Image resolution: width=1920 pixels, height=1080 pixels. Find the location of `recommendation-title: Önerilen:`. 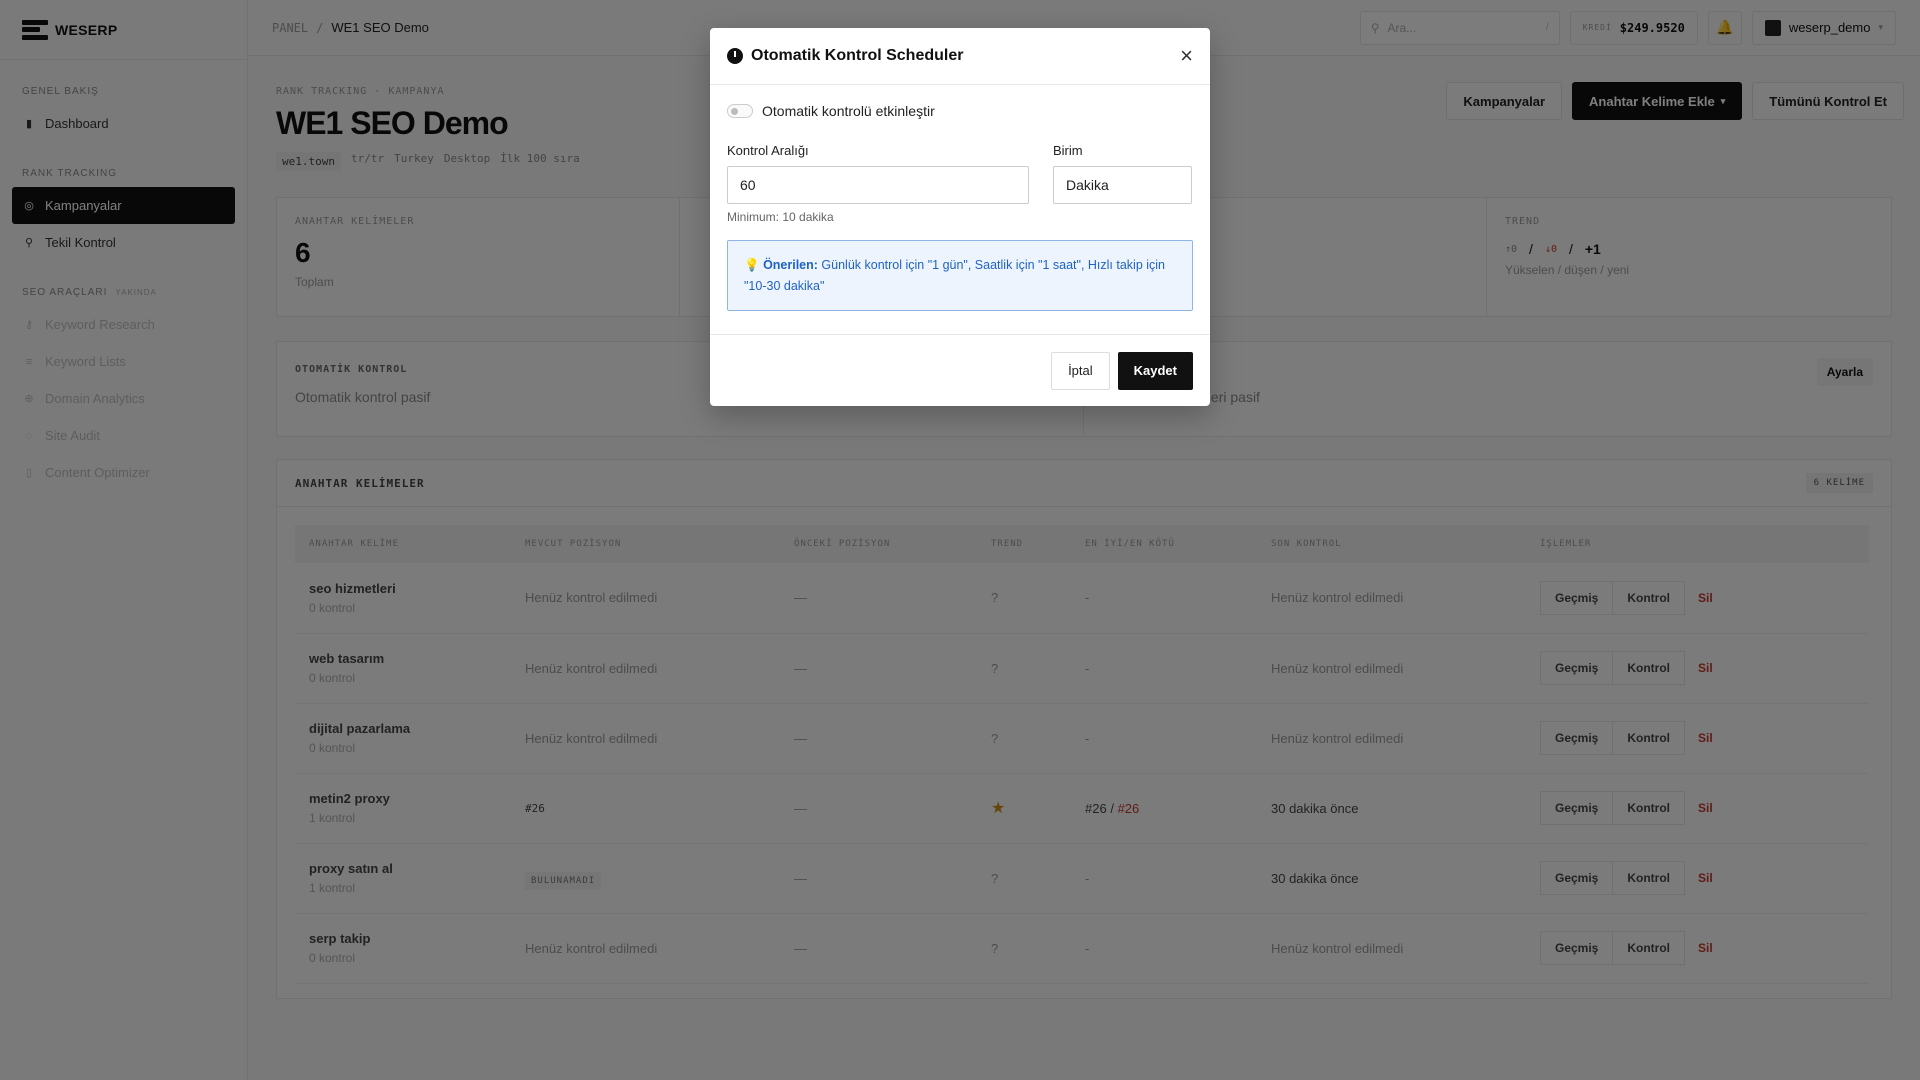

recommendation-title: Önerilen: is located at coordinates (790, 265).